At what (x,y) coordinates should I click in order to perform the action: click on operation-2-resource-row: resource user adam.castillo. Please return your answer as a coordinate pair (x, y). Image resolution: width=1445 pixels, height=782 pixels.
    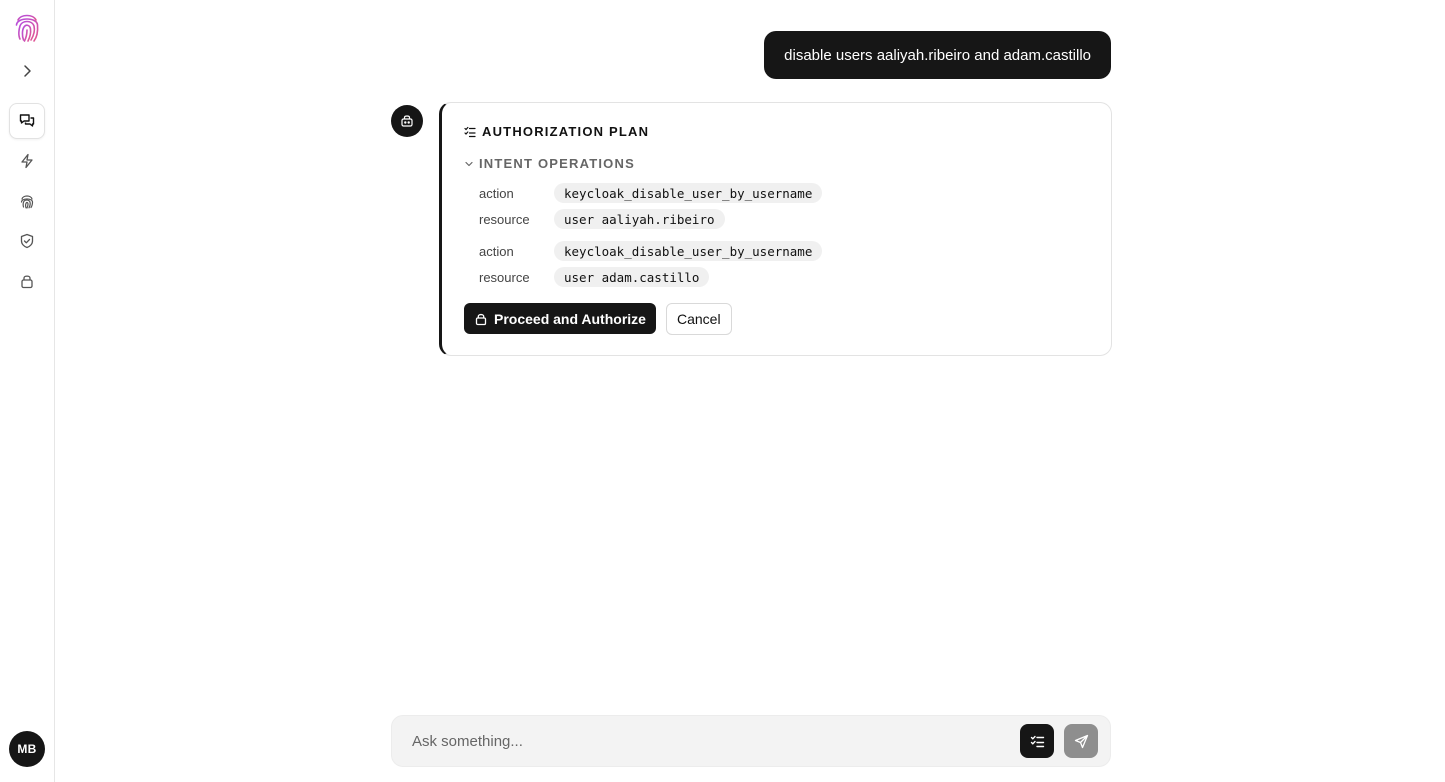
    Looking at the image, I should click on (594, 277).